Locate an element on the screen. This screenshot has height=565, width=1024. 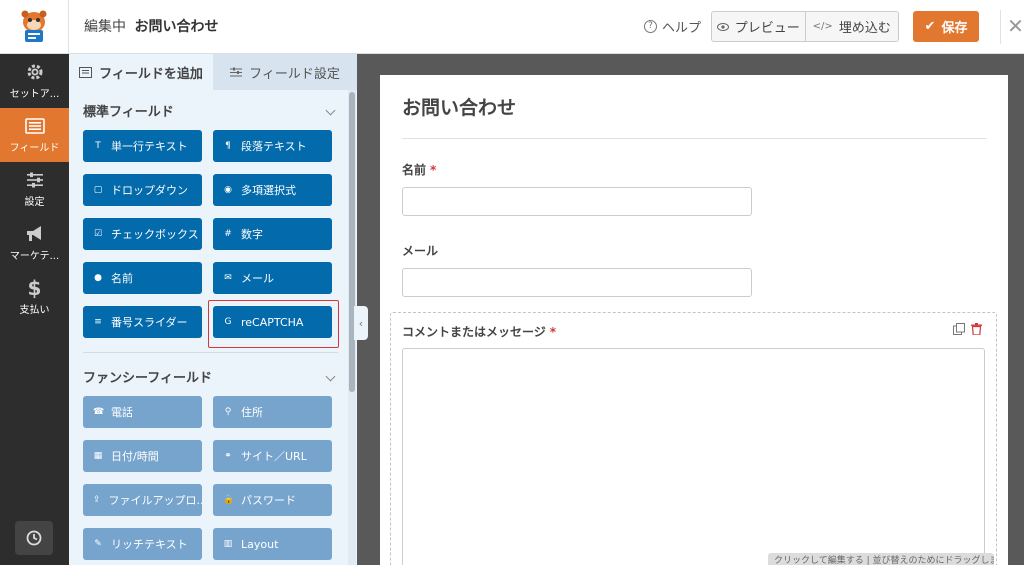
sidebar-item-settings: 設定 is located at coordinates (34, 189).